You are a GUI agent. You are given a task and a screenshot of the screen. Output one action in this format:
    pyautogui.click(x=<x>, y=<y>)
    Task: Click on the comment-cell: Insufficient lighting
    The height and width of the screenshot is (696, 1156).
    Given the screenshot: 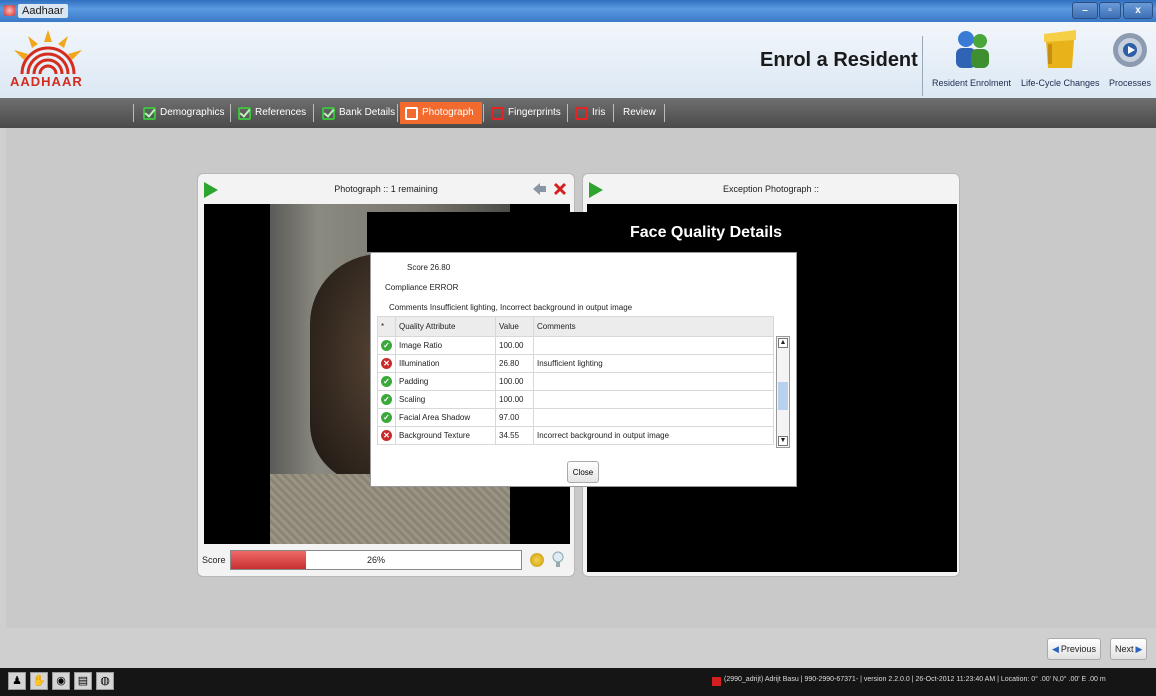 What is the action you would take?
    pyautogui.click(x=653, y=363)
    